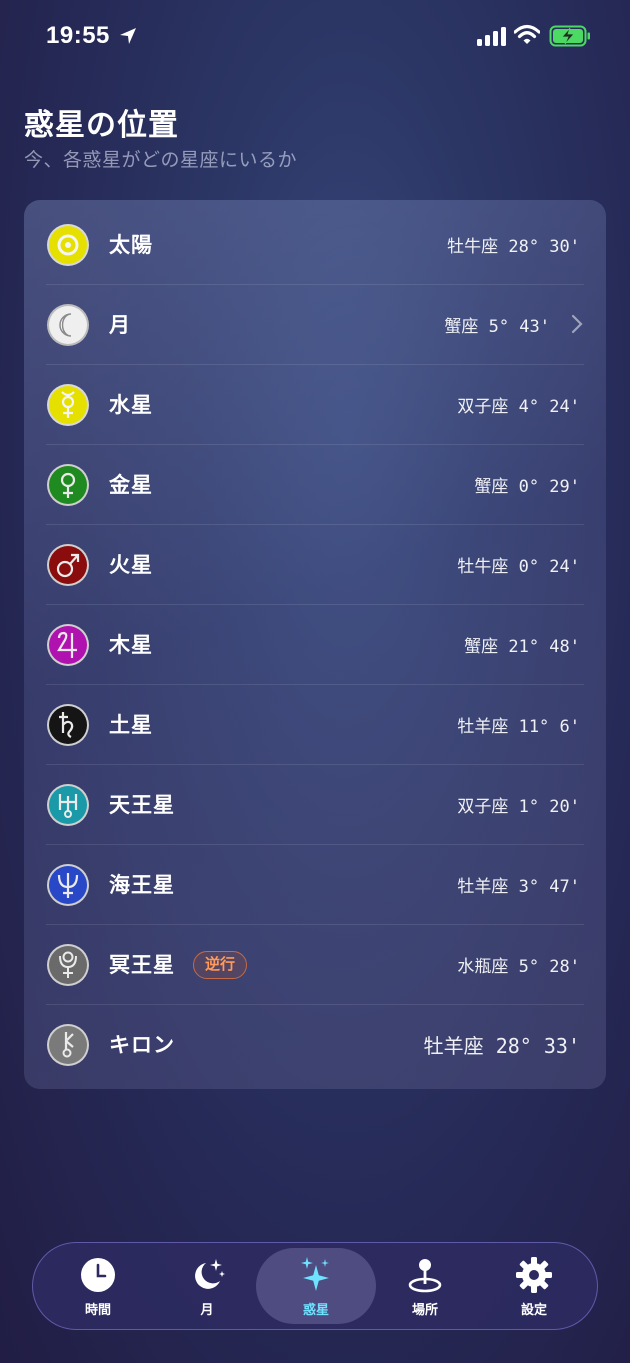  I want to click on gear-icon, so click(534, 1275).